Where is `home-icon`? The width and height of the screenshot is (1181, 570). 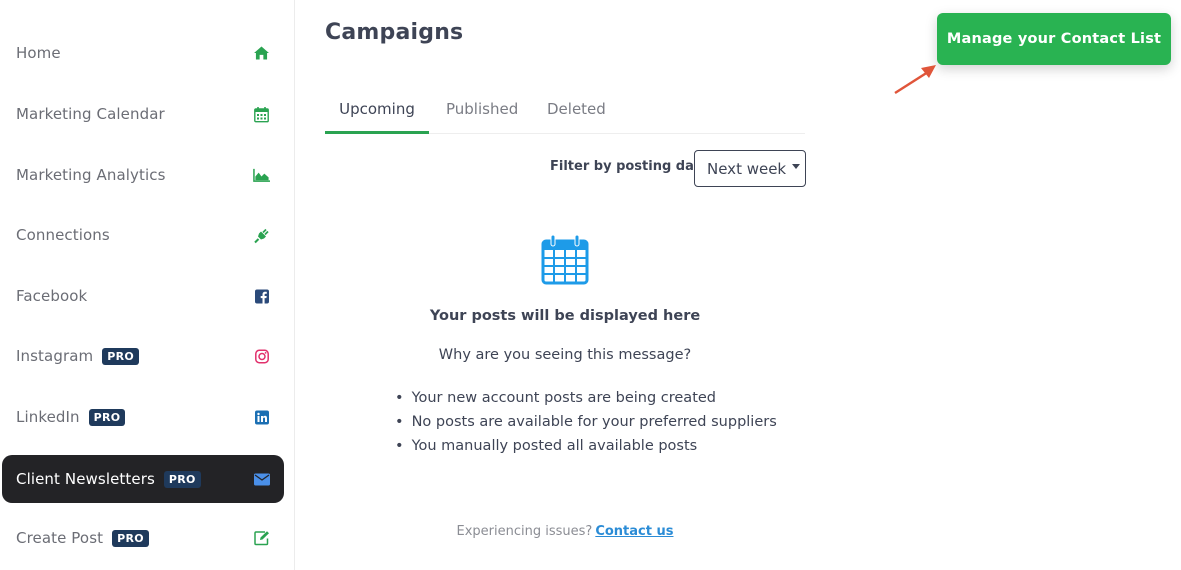
home-icon is located at coordinates (261, 53).